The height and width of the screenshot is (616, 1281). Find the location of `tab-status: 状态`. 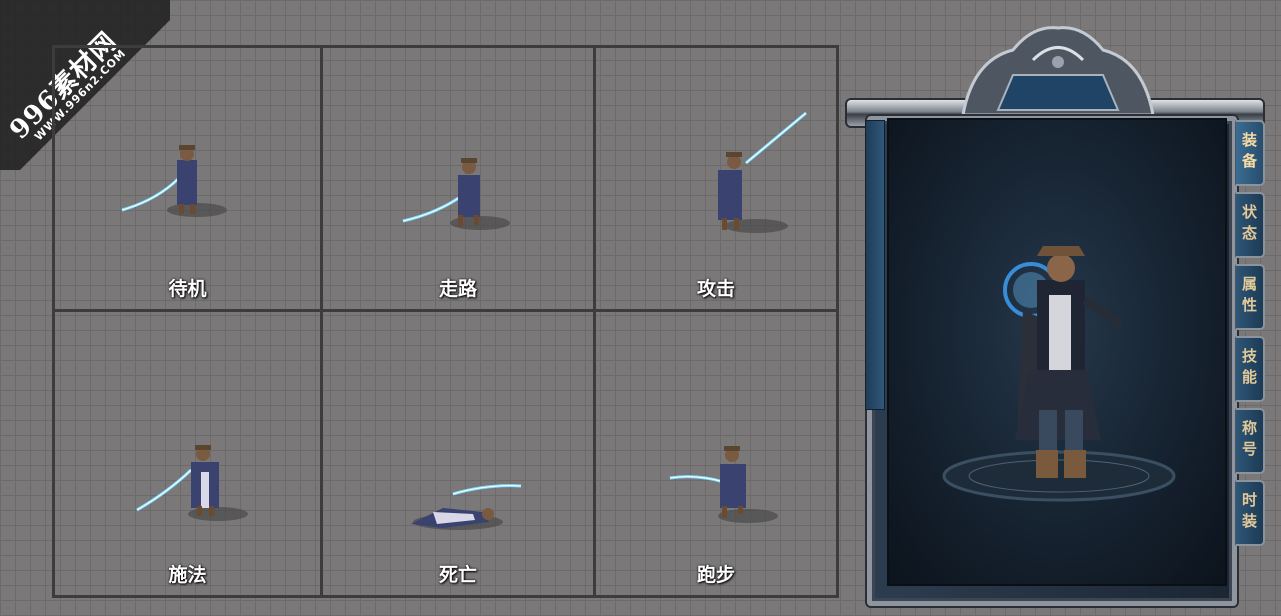

tab-status: 状态 is located at coordinates (1250, 225).